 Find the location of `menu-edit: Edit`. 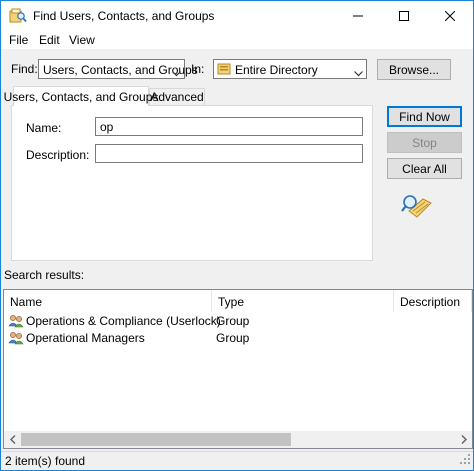

menu-edit: Edit is located at coordinates (49, 40).